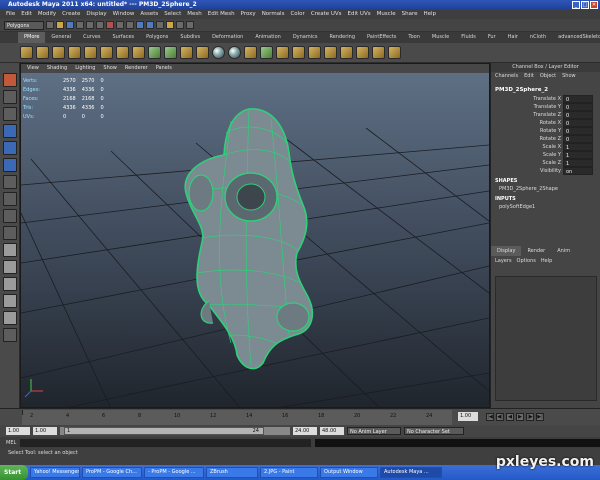 This screenshot has height=480, width=600. Describe the element at coordinates (545, 147) in the screenshot. I see `attr-row: Scale X1` at that location.